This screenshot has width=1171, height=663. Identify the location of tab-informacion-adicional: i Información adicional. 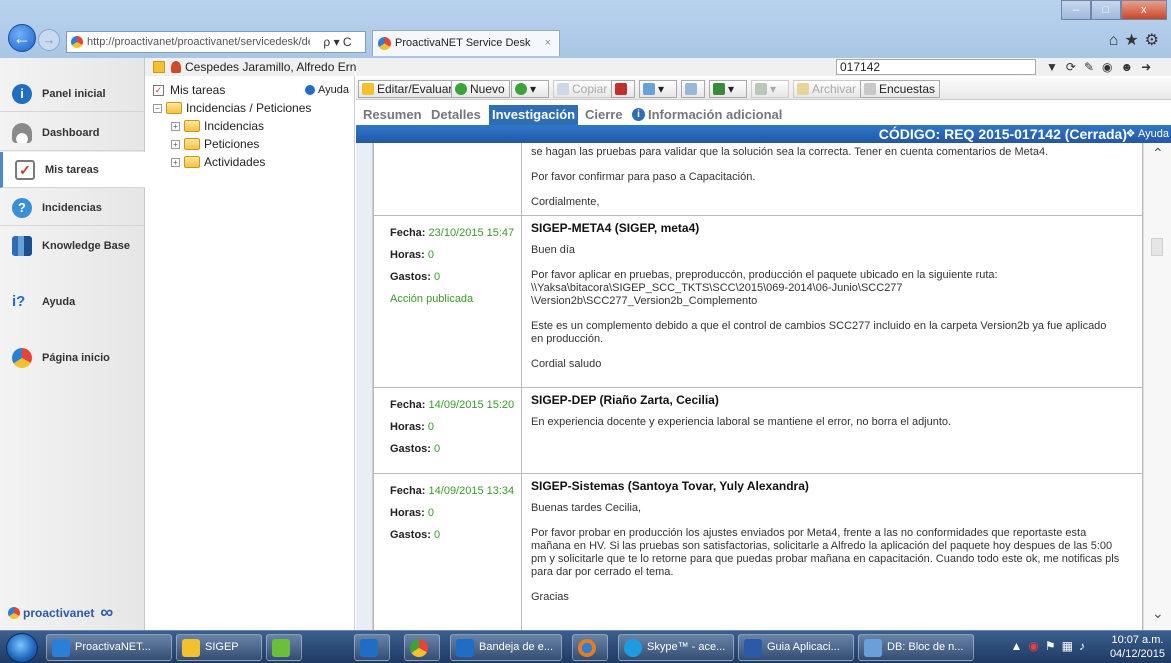
(707, 115).